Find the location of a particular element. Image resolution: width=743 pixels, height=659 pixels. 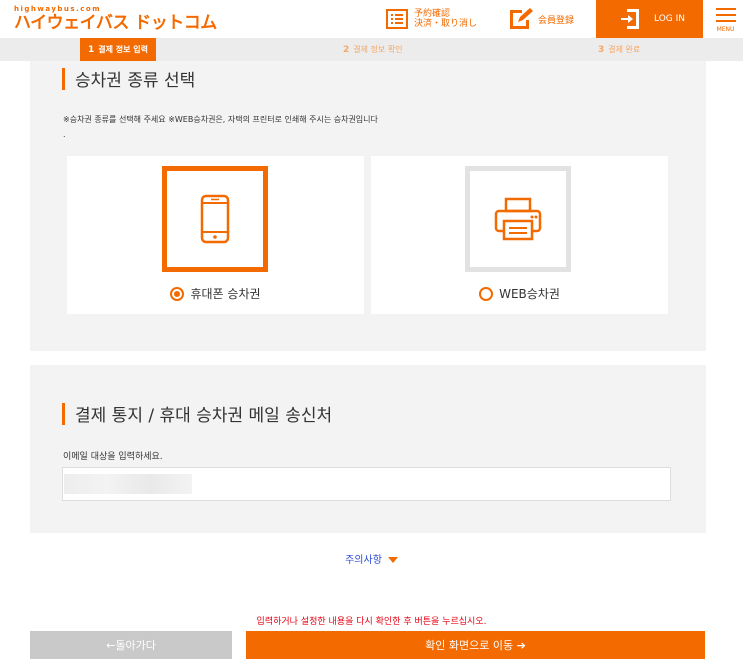

email-field-label: 이메일 대상을 입력하세요. is located at coordinates (113, 457).